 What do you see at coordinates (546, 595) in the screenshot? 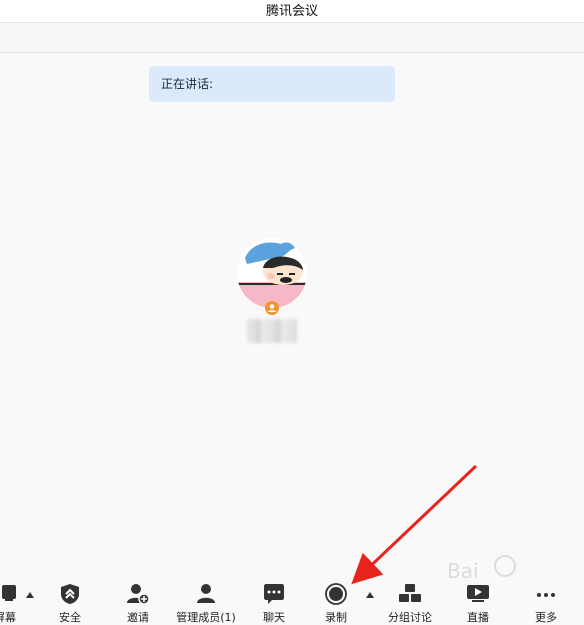
I see `more-icon` at bounding box center [546, 595].